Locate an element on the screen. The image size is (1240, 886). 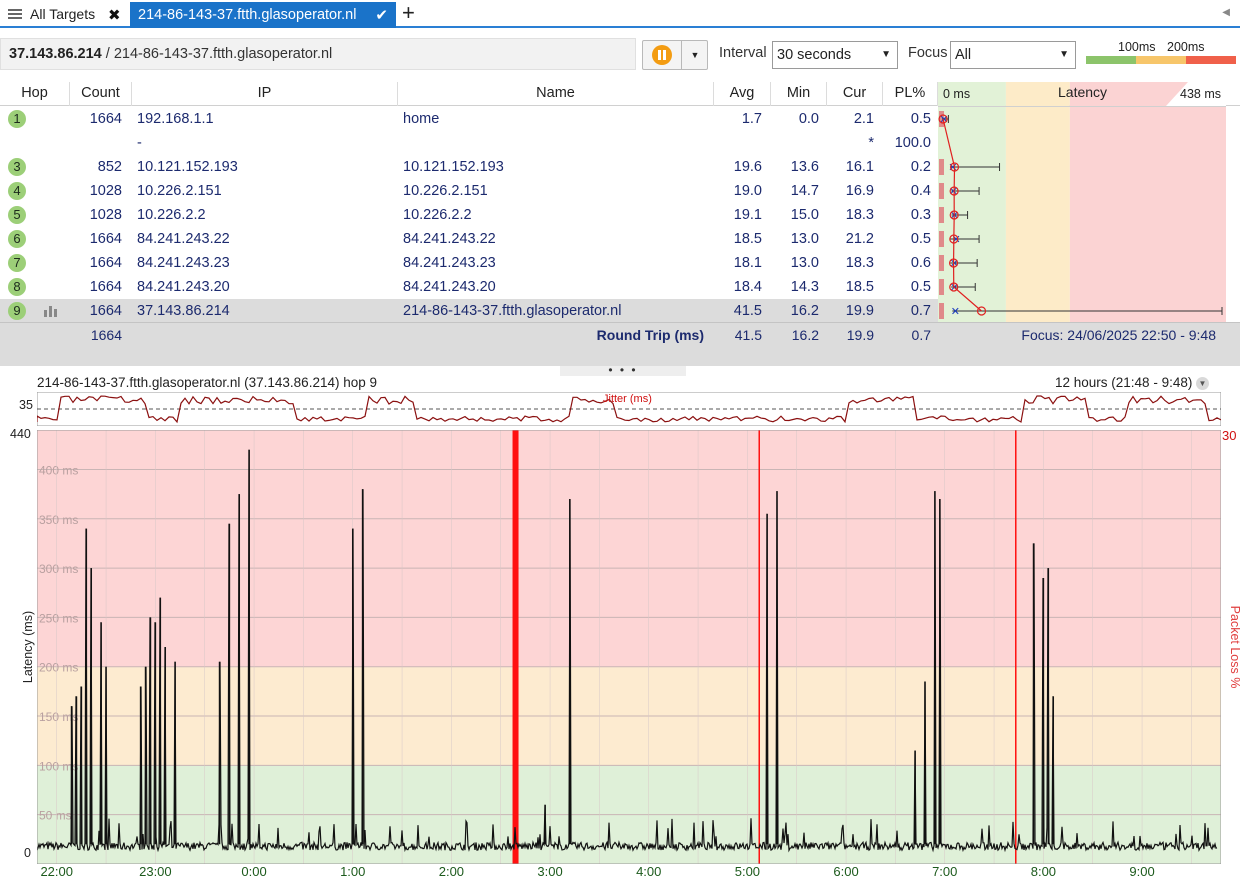
legend-100-label: 100ms is located at coordinates (1137, 47).